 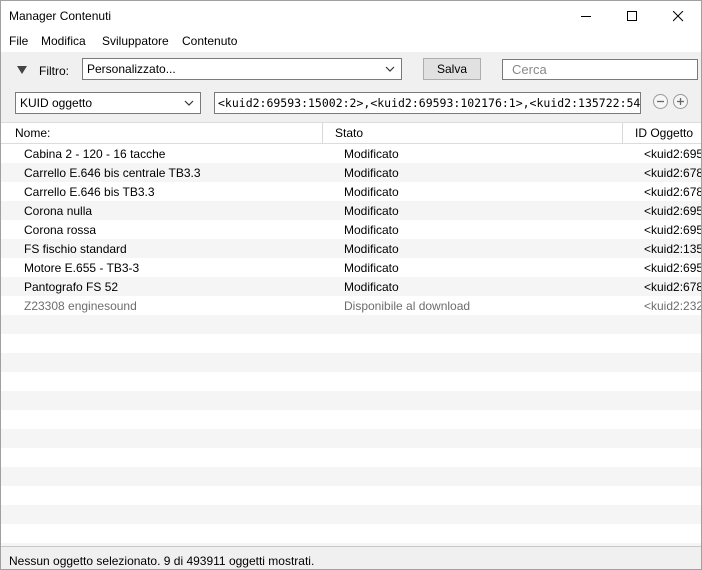 What do you see at coordinates (80, 306) in the screenshot?
I see `row-name: Z23308 enginesound` at bounding box center [80, 306].